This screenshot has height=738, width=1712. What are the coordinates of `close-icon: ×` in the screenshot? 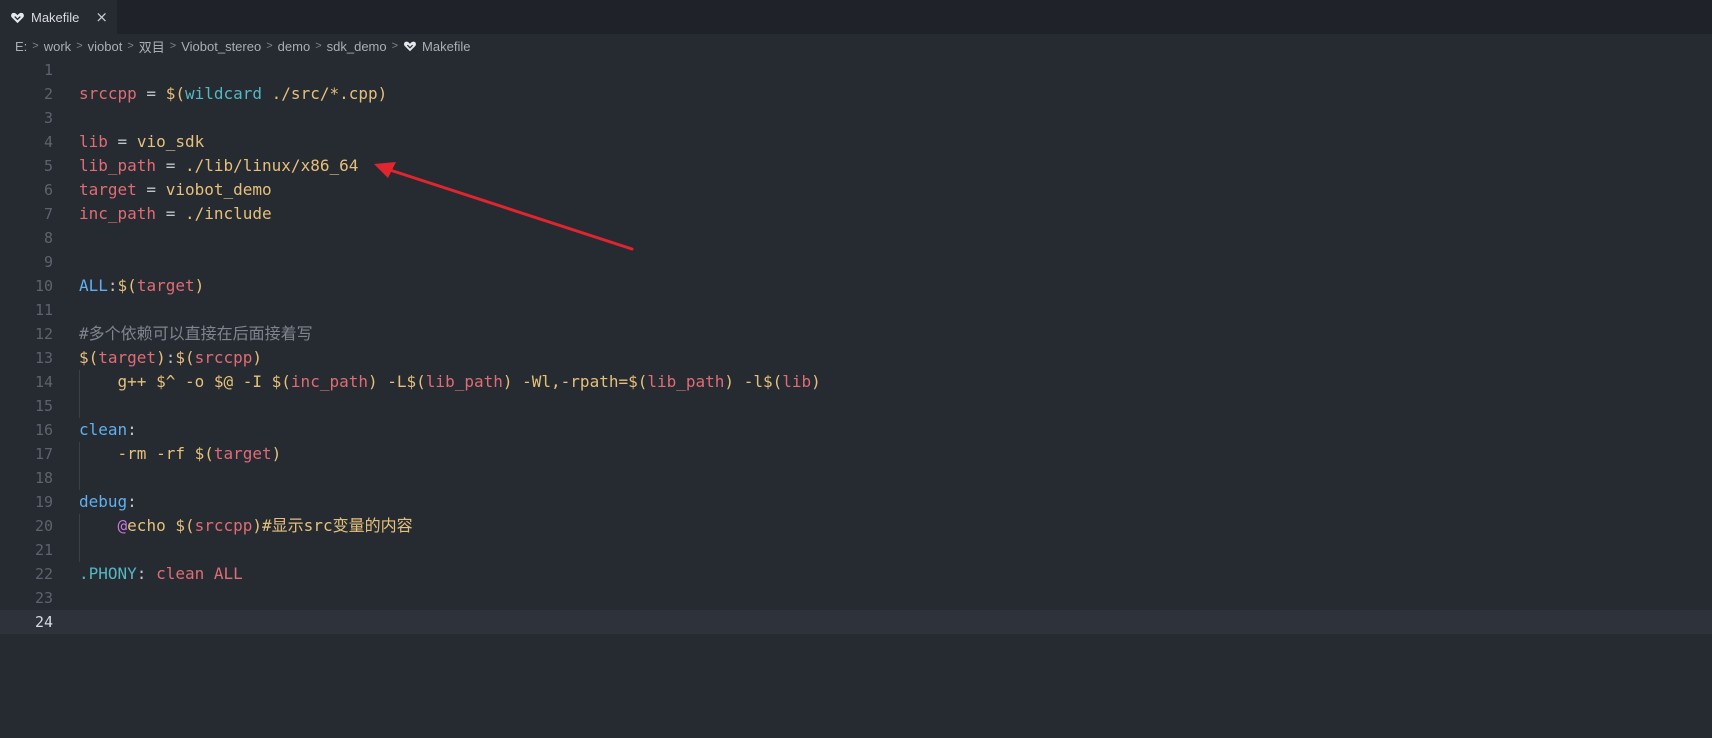 It's located at (101, 17).